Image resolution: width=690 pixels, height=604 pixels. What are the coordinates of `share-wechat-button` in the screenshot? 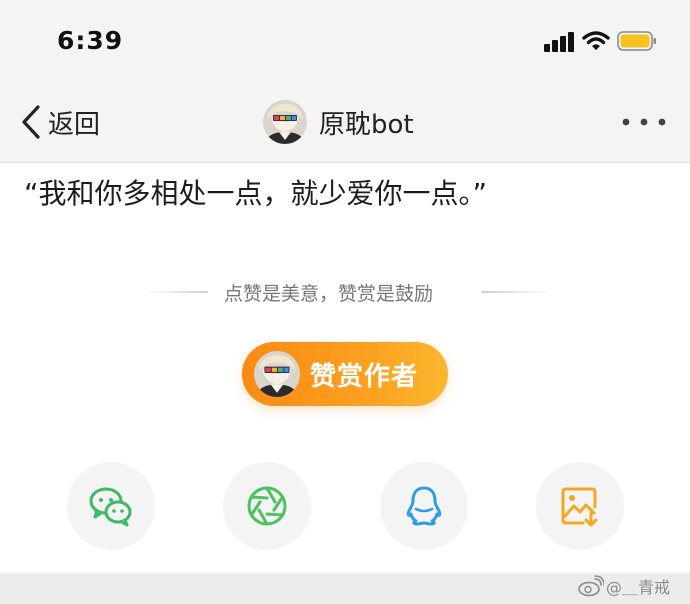 It's located at (111, 506).